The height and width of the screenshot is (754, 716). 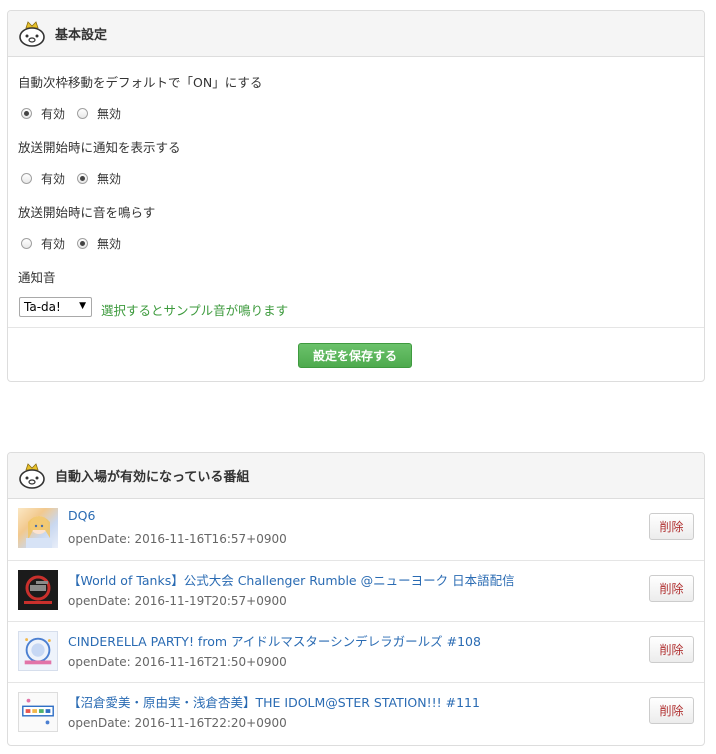 What do you see at coordinates (152, 477) in the screenshot?
I see `programs-panel-title: 自動入場が有効になっている番組` at bounding box center [152, 477].